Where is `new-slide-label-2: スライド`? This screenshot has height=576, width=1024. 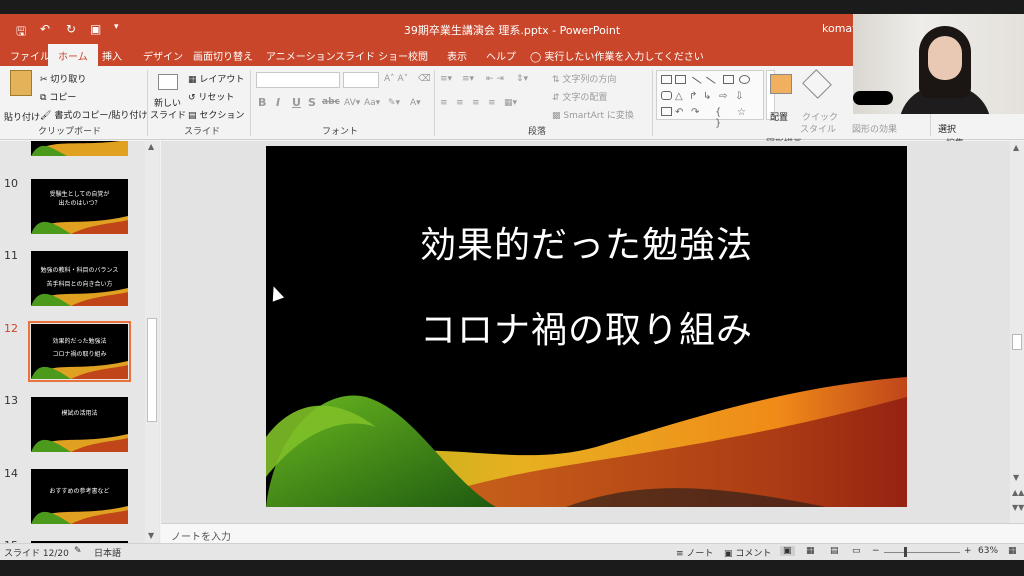 new-slide-label-2: スライド is located at coordinates (168, 114).